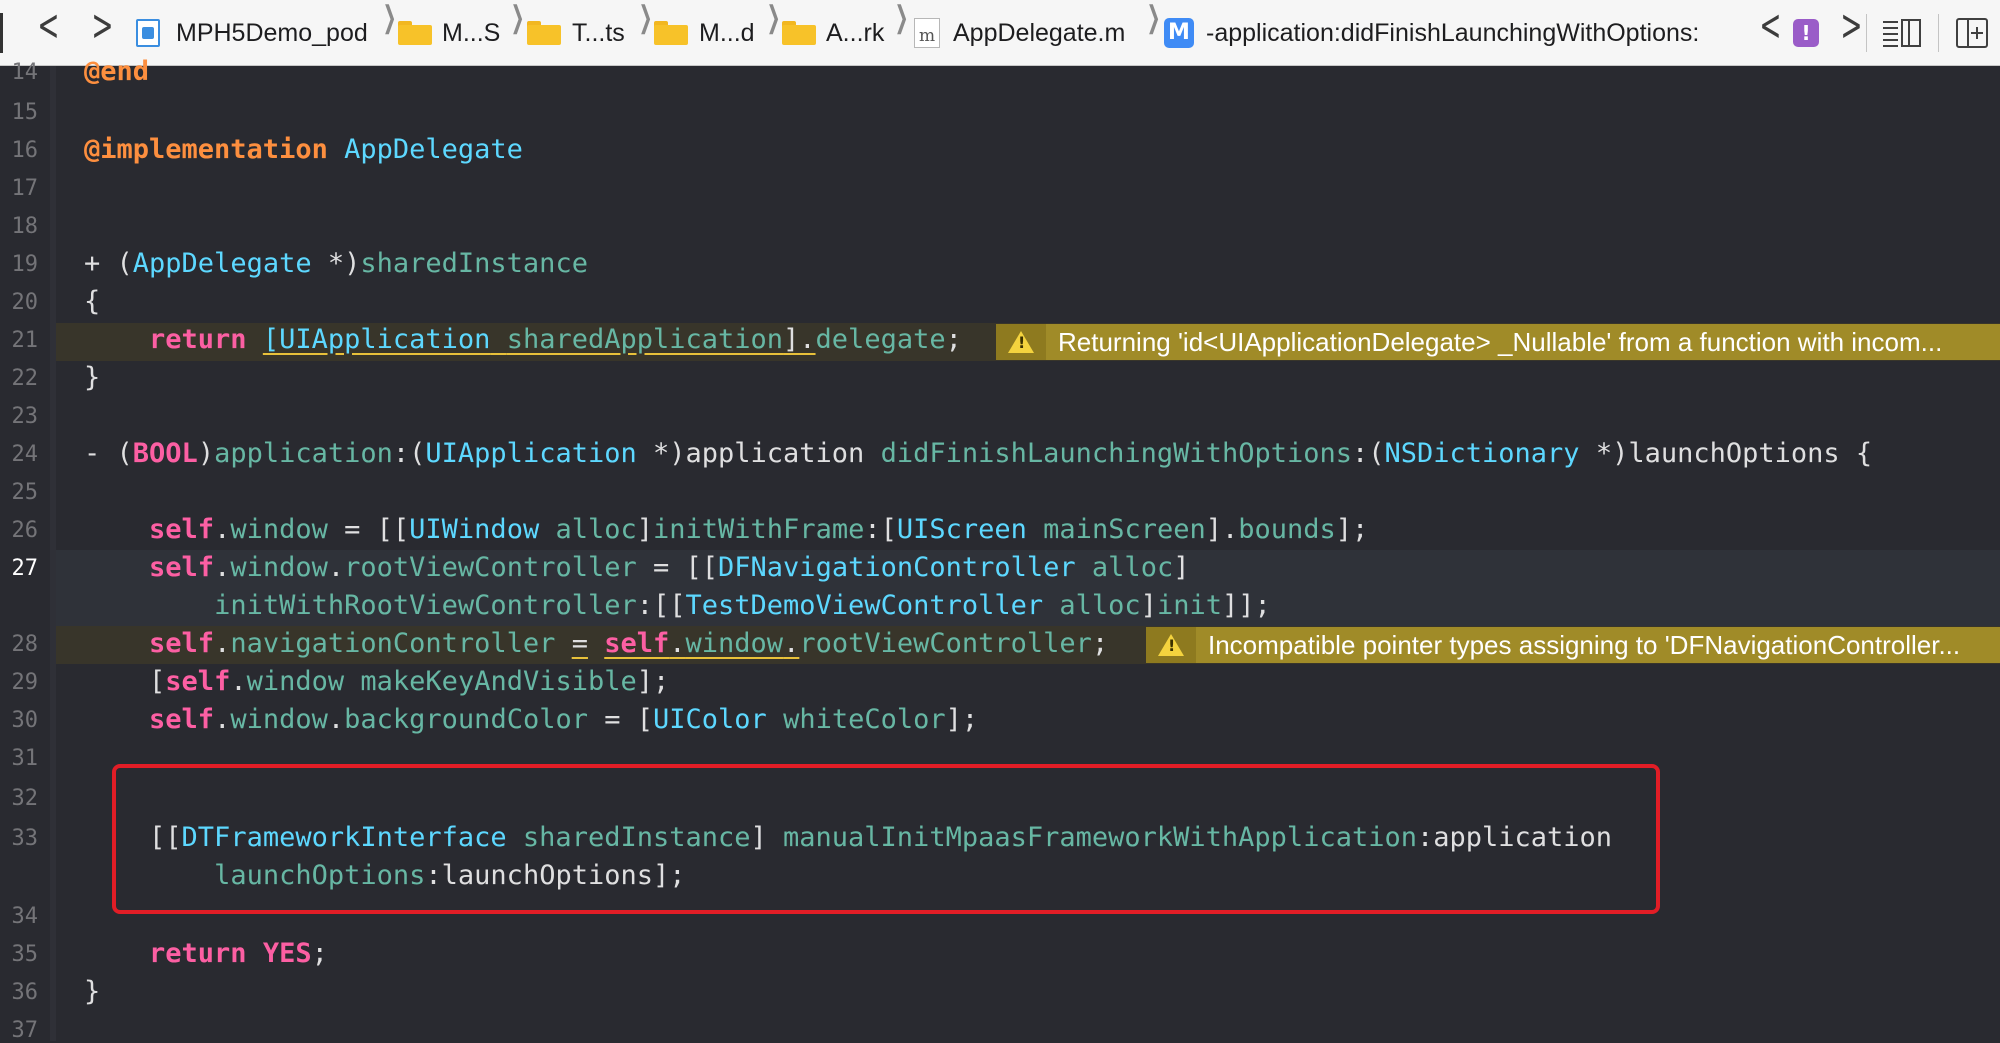 This screenshot has width=2000, height=1043. What do you see at coordinates (1222, 529) in the screenshot?
I see `code-token: ].` at bounding box center [1222, 529].